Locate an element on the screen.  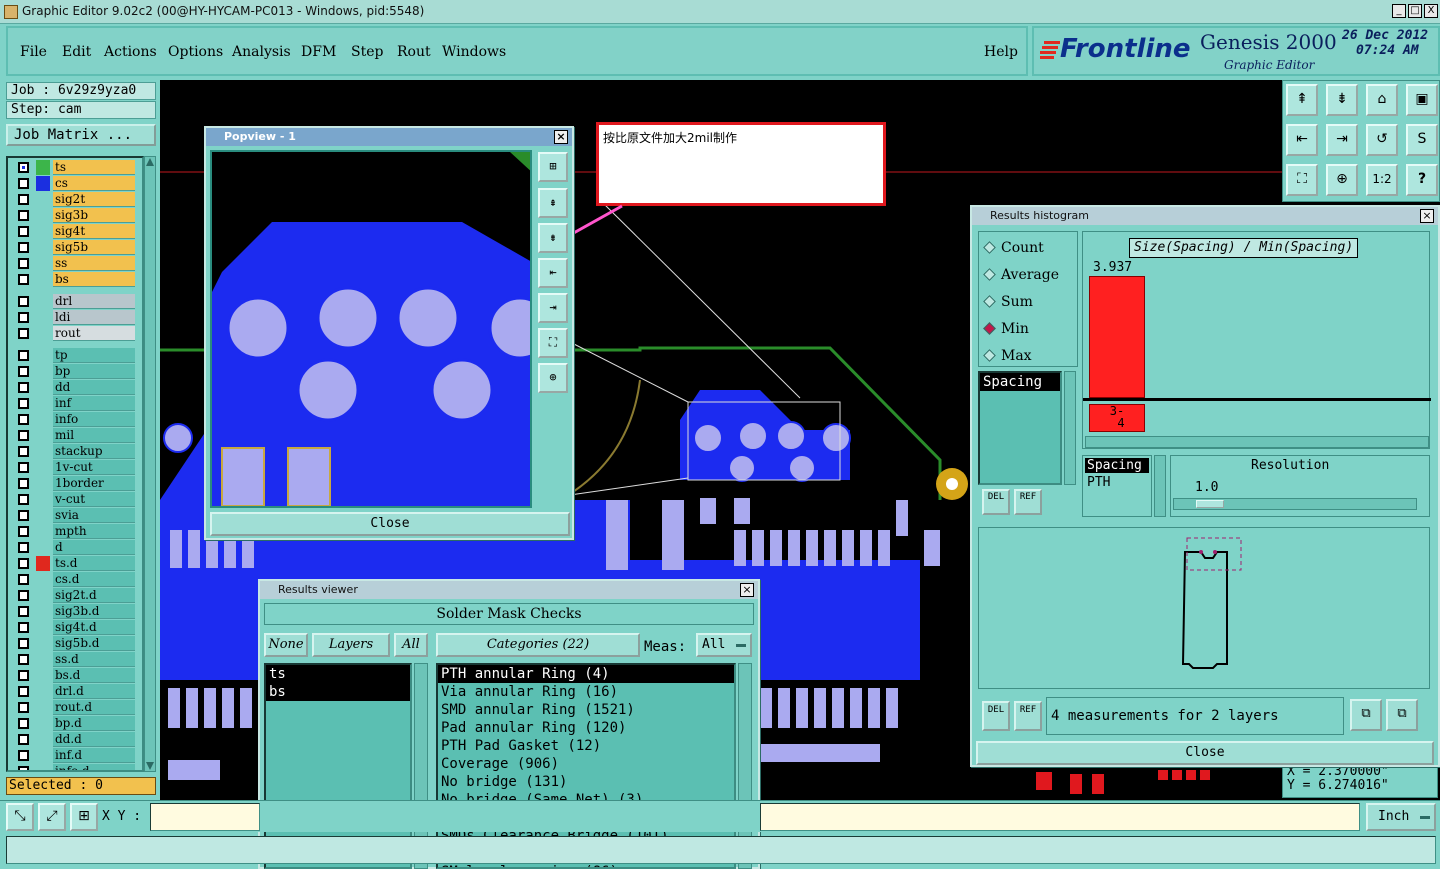
result-category-item: SMD annular Ring (1521) is located at coordinates (586, 710).